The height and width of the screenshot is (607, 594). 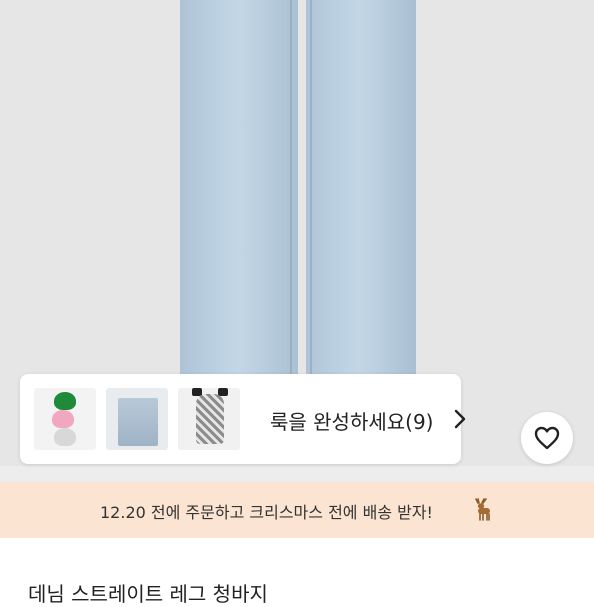 What do you see at coordinates (209, 419) in the screenshot?
I see `look-thumbnail-swimsuit` at bounding box center [209, 419].